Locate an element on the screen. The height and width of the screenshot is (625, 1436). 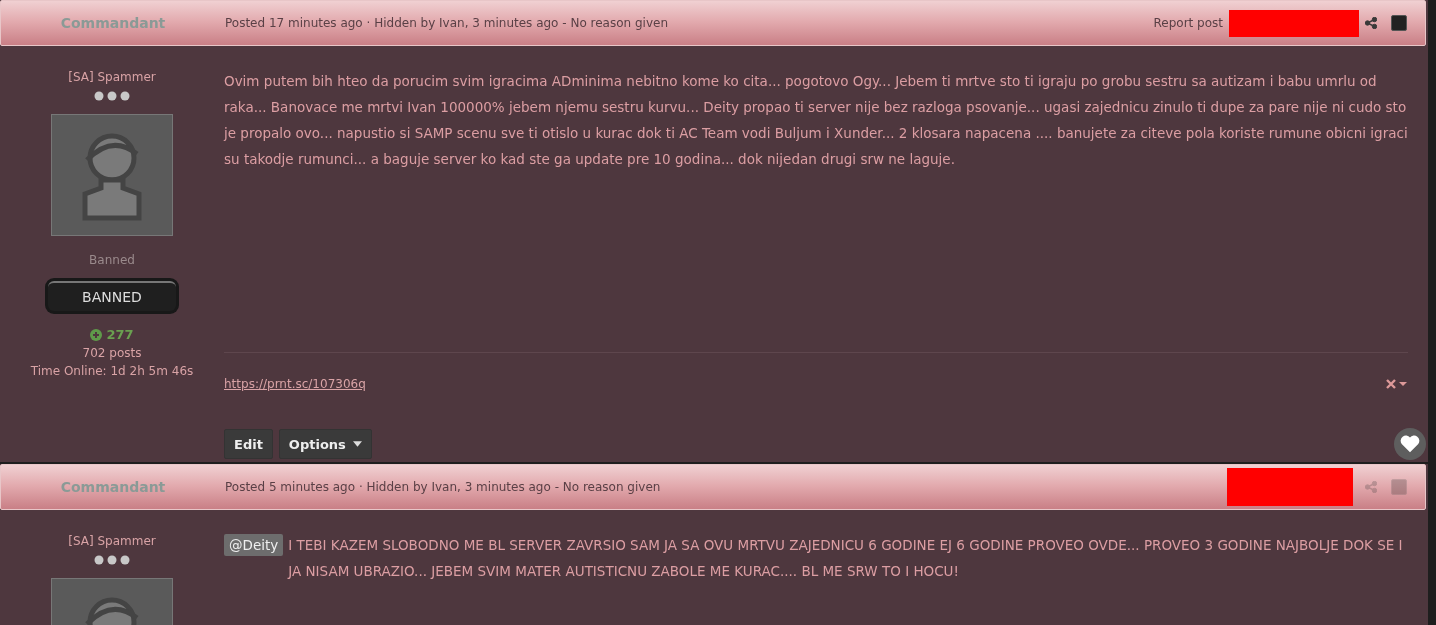
signature-link: https://prnt.sc/107306q is located at coordinates (295, 383).